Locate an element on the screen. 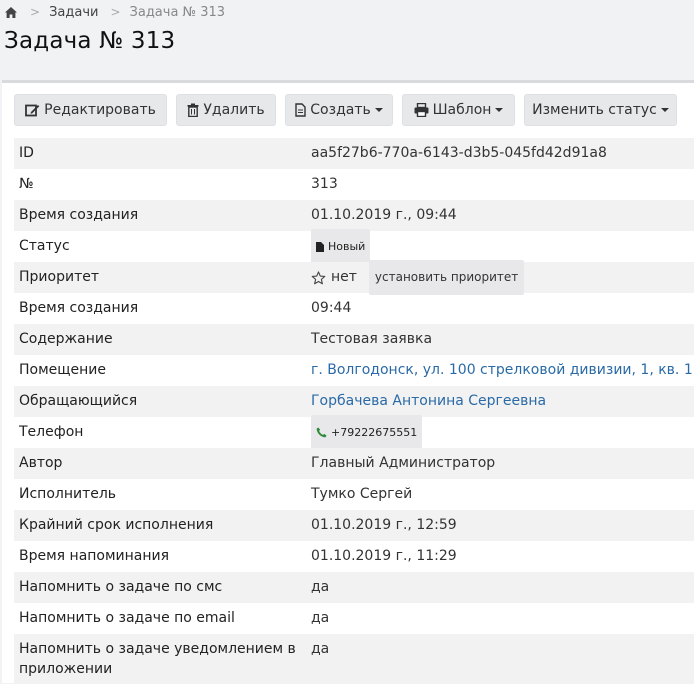 The image size is (694, 684). template-dropdown-button: Шаблон is located at coordinates (458, 110).